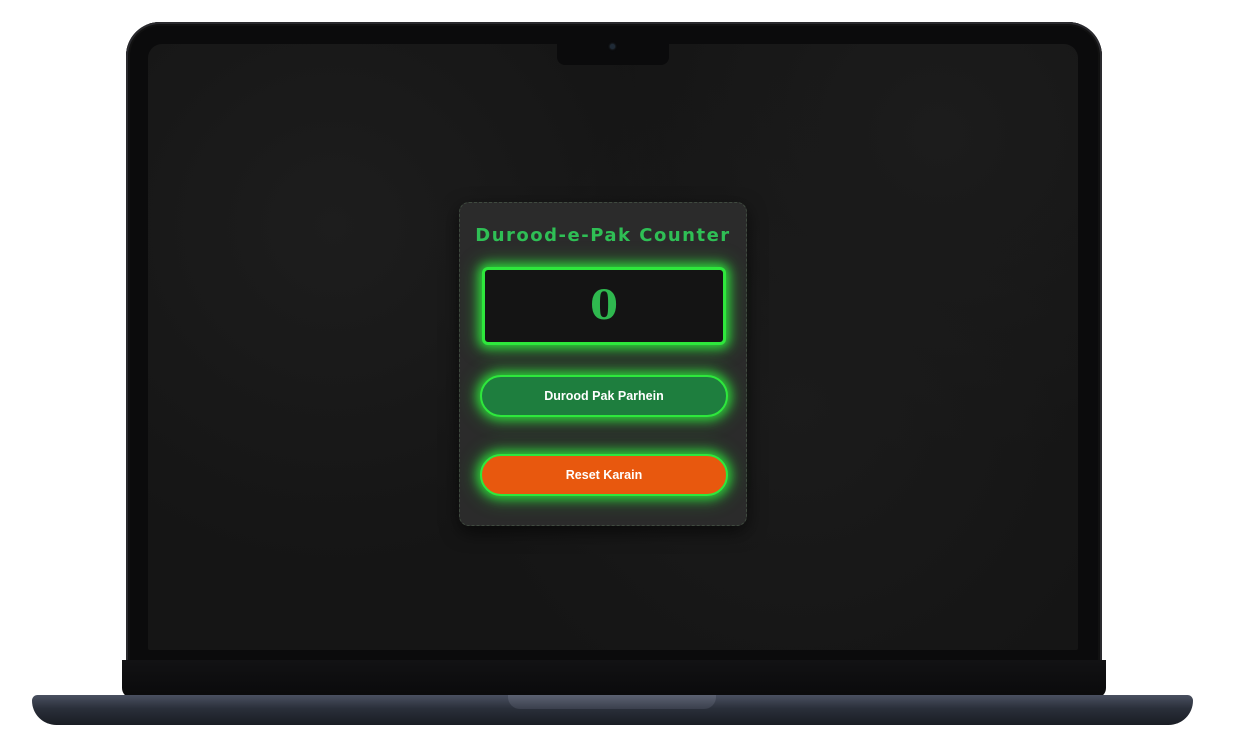 This screenshot has height=754, width=1241. Describe the element at coordinates (612, 46) in the screenshot. I see `camera-icon` at that location.